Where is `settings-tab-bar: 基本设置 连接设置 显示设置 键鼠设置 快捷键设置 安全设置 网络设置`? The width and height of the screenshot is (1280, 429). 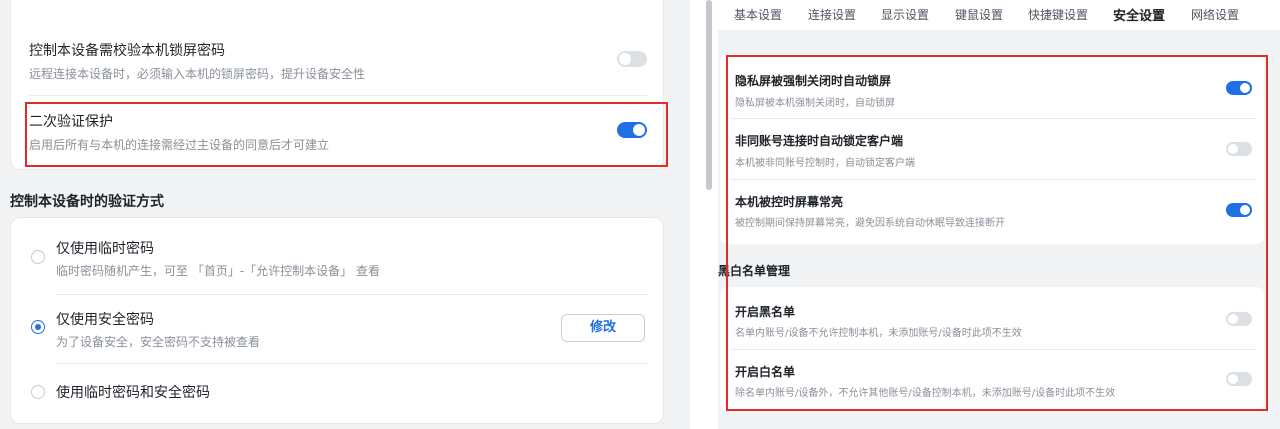
settings-tab-bar: 基本设置 连接设置 显示设置 键鼠设置 快捷键设置 安全设置 网络设置 is located at coordinates (999, 15).